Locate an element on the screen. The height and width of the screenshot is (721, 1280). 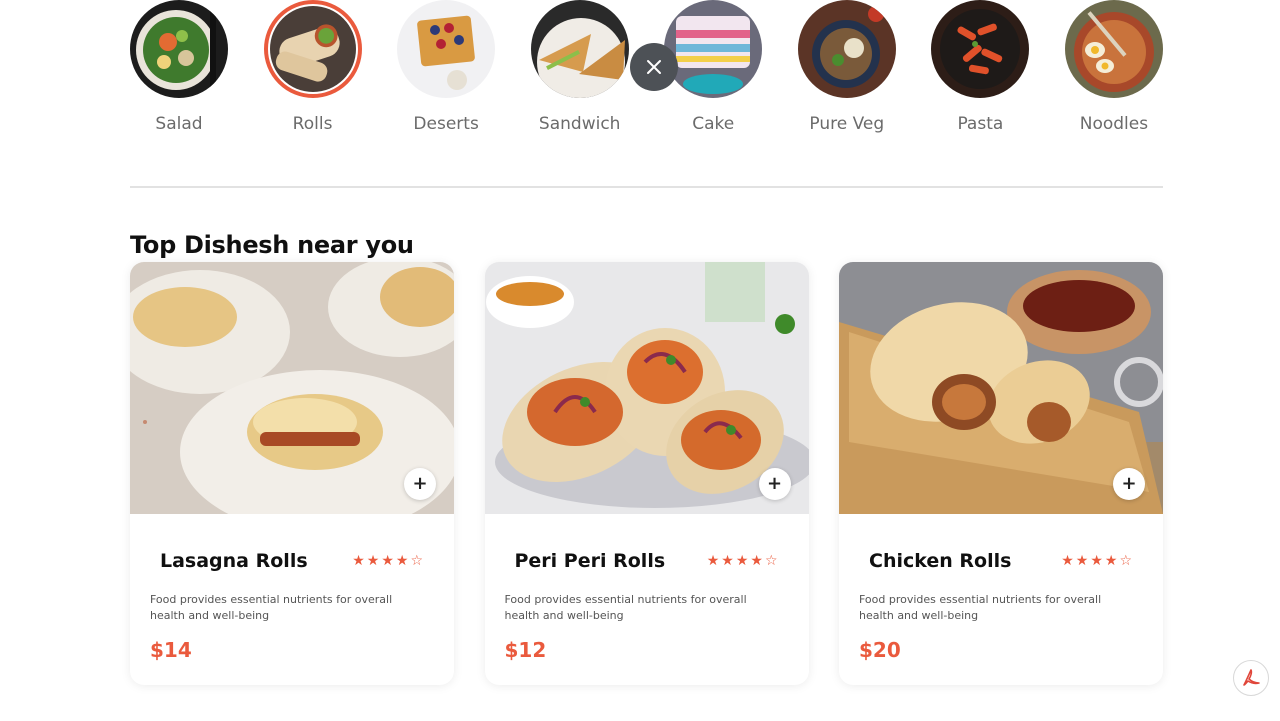
cake-image is located at coordinates (713, 49).